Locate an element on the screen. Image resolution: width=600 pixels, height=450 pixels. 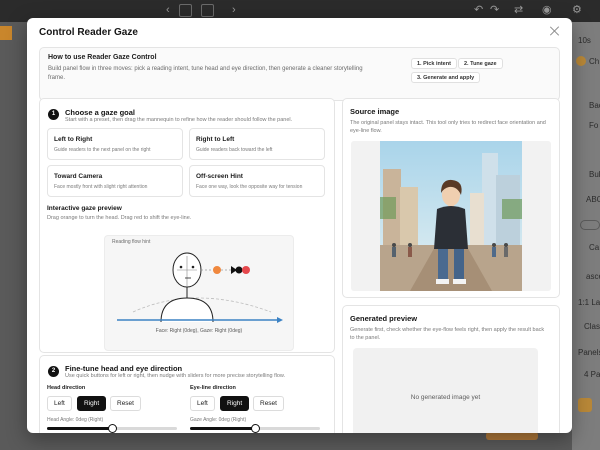
modal-title: Control Reader Gaze is located at coordinates (88, 32).